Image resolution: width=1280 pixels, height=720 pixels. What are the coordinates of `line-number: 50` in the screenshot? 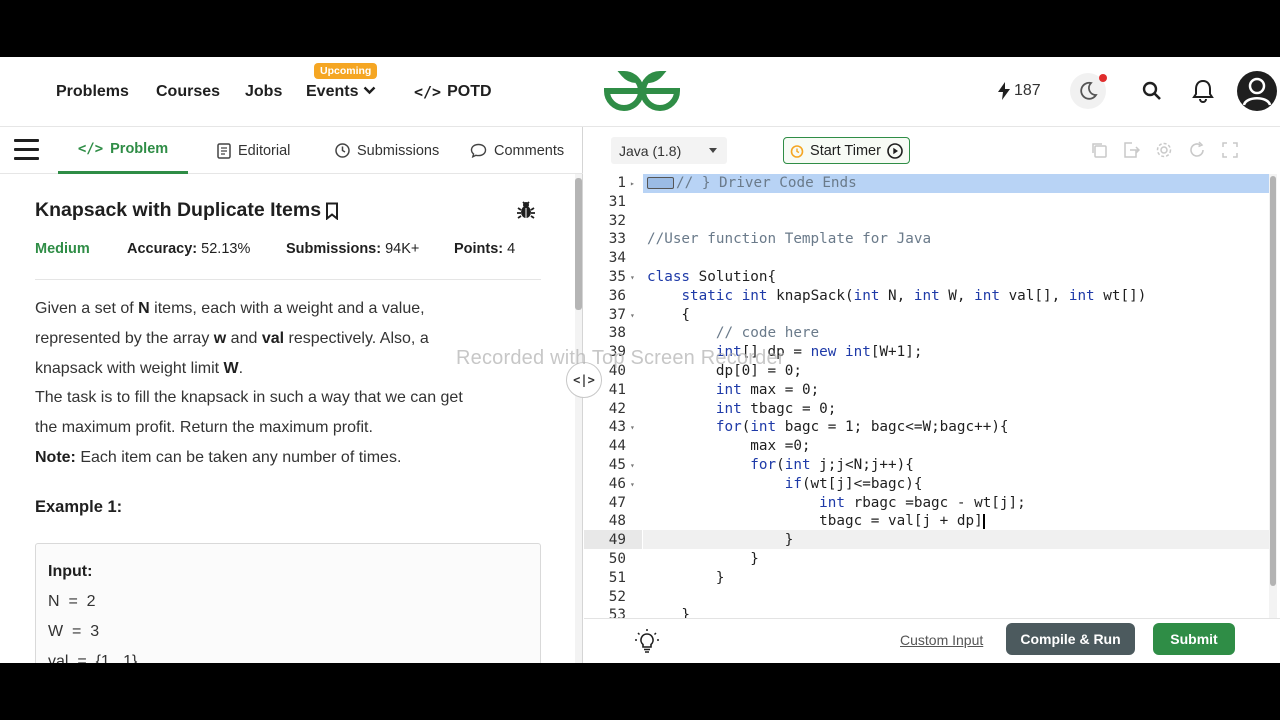 It's located at (617, 559).